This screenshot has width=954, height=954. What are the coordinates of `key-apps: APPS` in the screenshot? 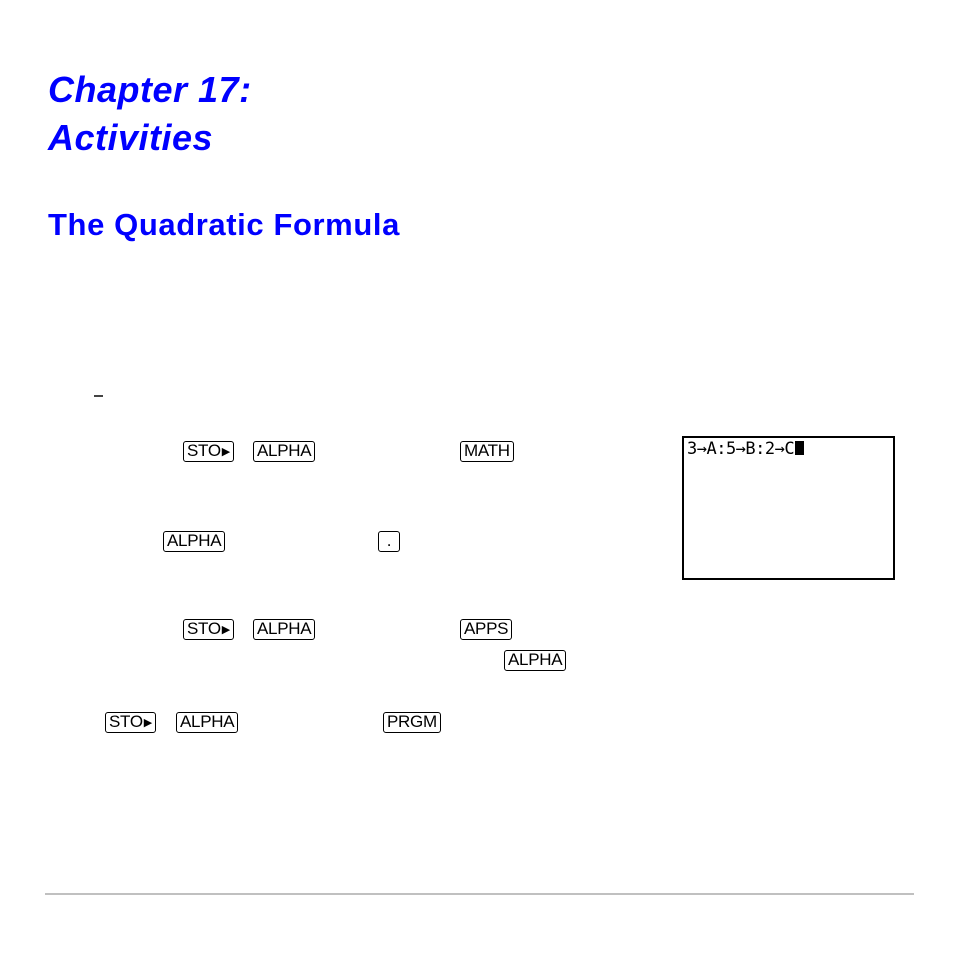 It's located at (486, 629).